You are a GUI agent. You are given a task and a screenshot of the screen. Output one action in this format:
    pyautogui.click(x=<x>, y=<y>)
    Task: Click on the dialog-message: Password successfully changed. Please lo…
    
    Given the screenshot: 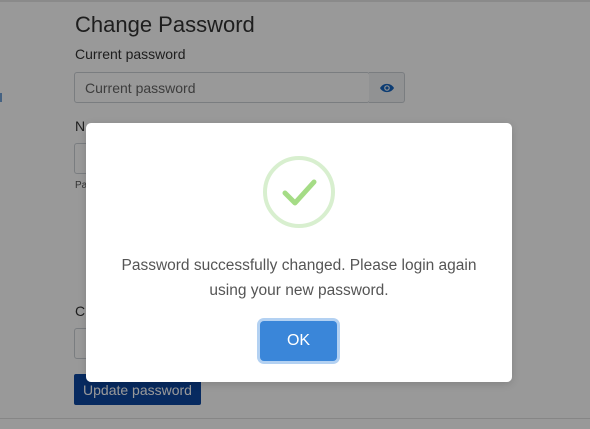 What is the action you would take?
    pyautogui.click(x=299, y=278)
    